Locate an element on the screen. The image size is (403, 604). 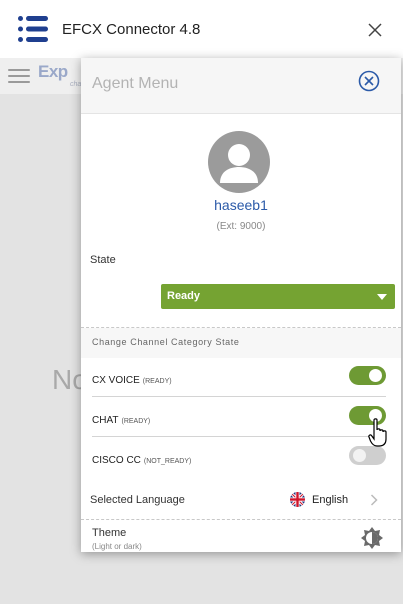
chevron-down-icon is located at coordinates (382, 297).